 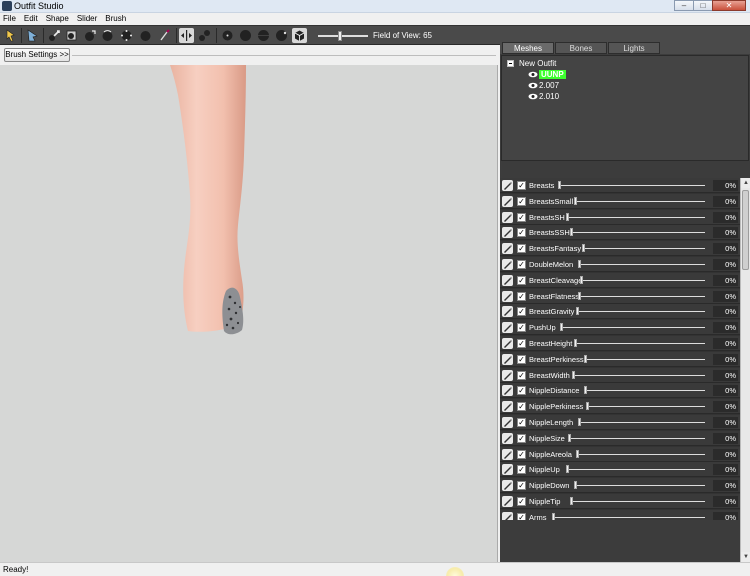 What do you see at coordinates (245, 35) in the screenshot?
I see `show-lighting-icon` at bounding box center [245, 35].